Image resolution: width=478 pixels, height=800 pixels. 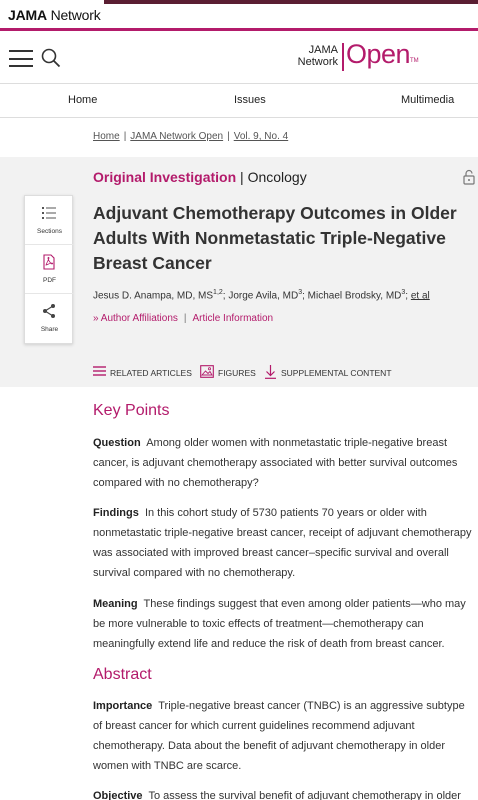 I want to click on key-points-heading: Key Points, so click(x=131, y=410).